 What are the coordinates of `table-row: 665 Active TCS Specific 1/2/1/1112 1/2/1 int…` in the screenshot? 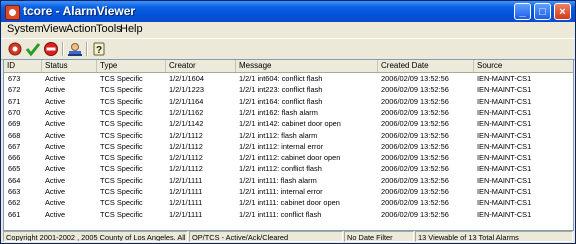 It's located at (288, 169).